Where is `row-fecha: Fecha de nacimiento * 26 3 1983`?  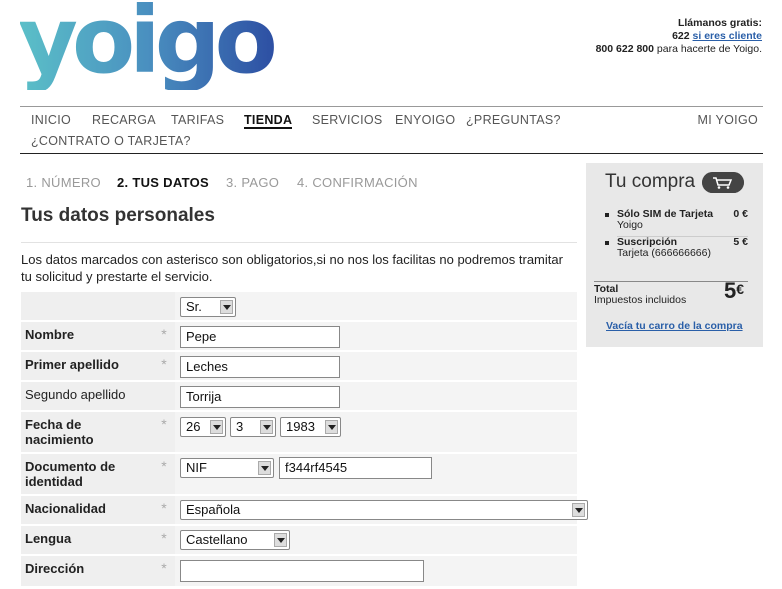 row-fecha: Fecha de nacimiento * 26 3 1983 is located at coordinates (299, 432).